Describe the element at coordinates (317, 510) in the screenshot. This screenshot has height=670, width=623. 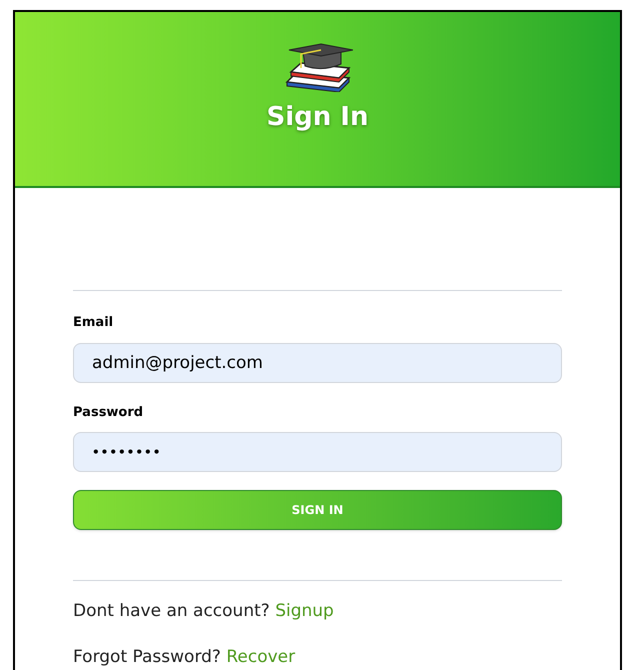
I see `sign-in-button: SIGN IN` at that location.